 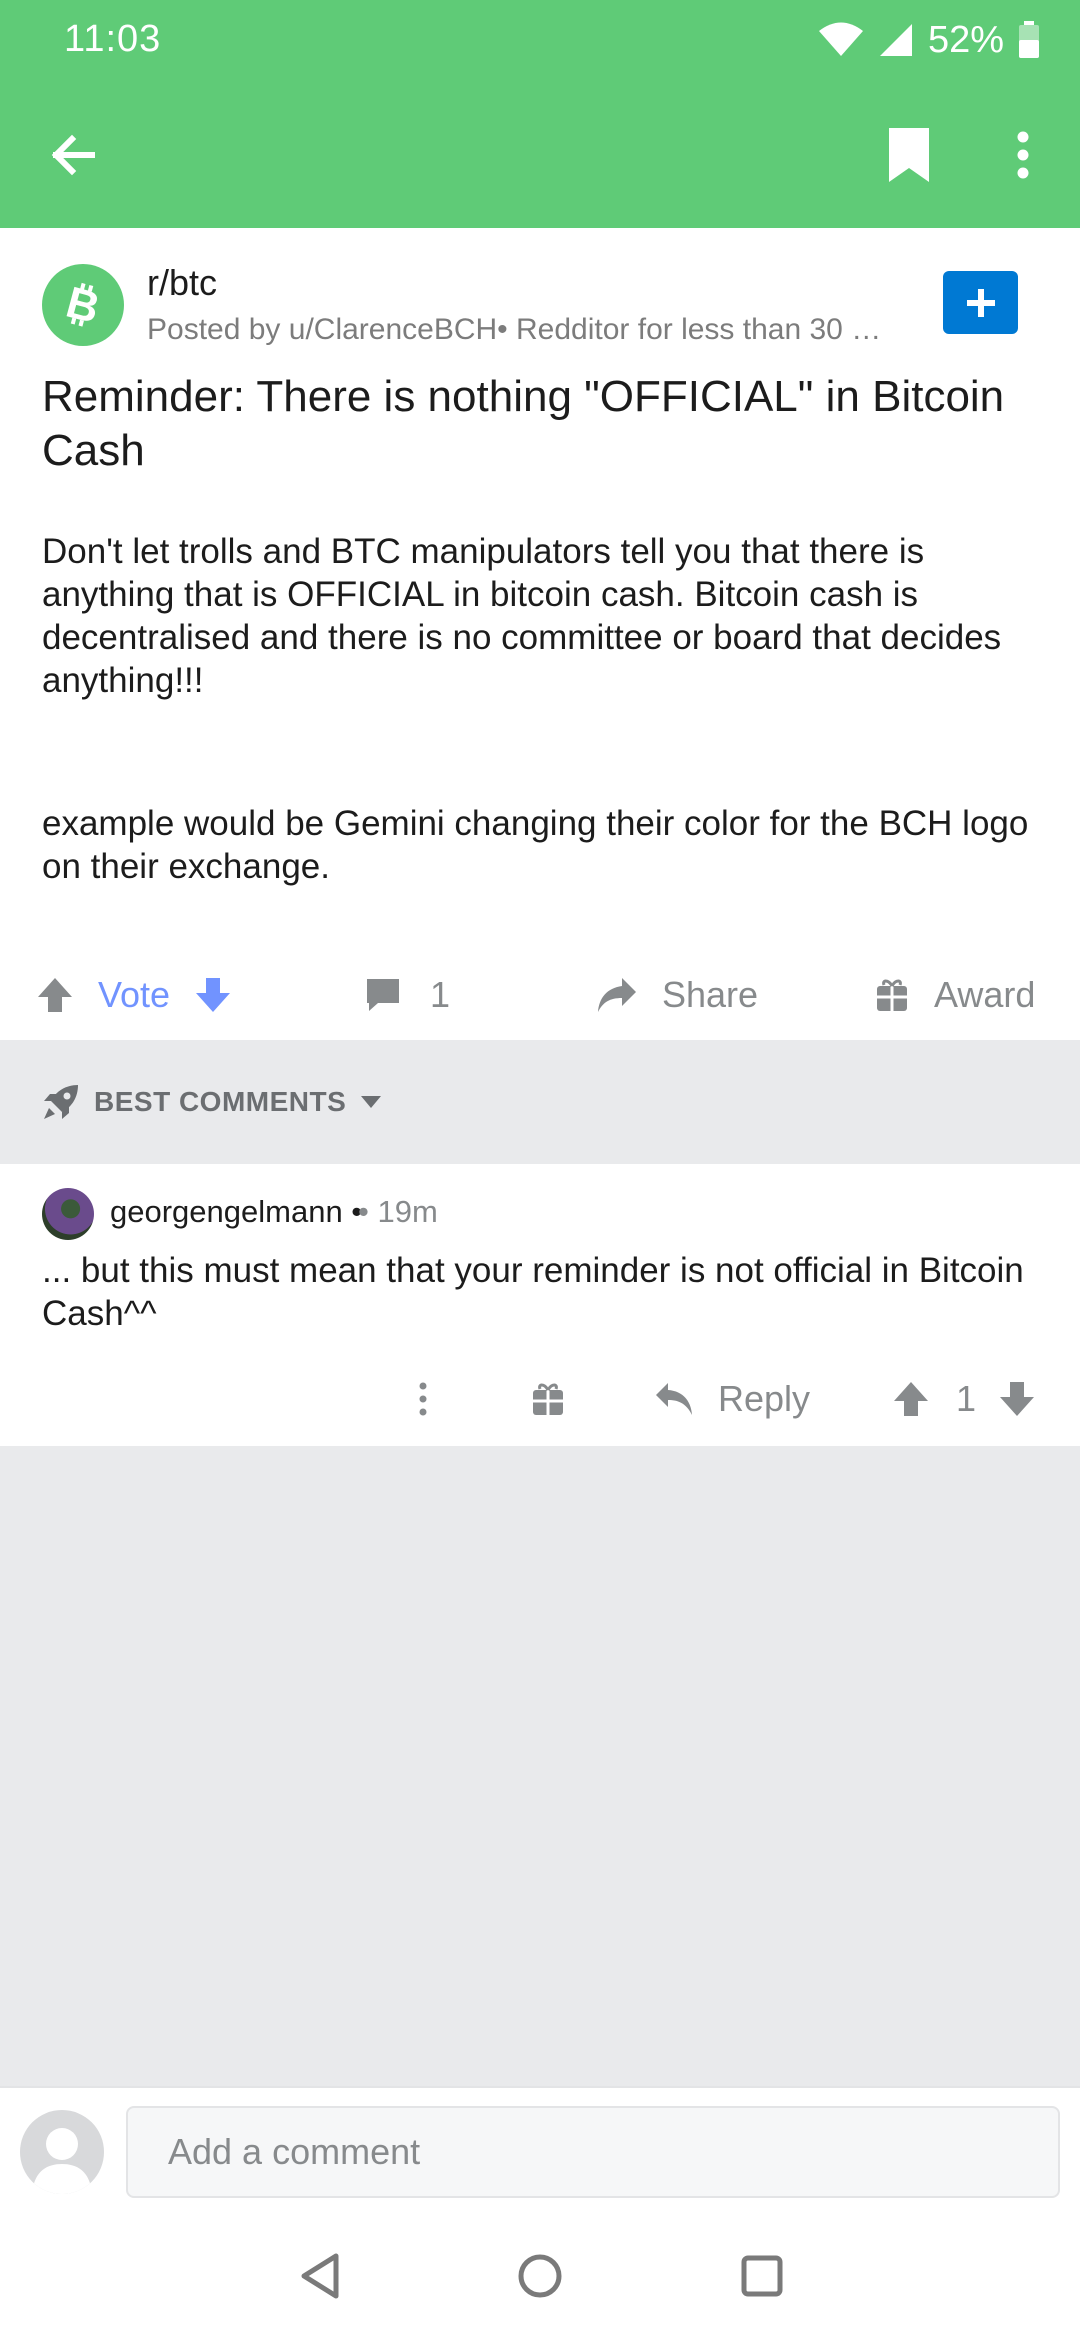 I want to click on comment-vote-group: 1, so click(x=964, y=1399).